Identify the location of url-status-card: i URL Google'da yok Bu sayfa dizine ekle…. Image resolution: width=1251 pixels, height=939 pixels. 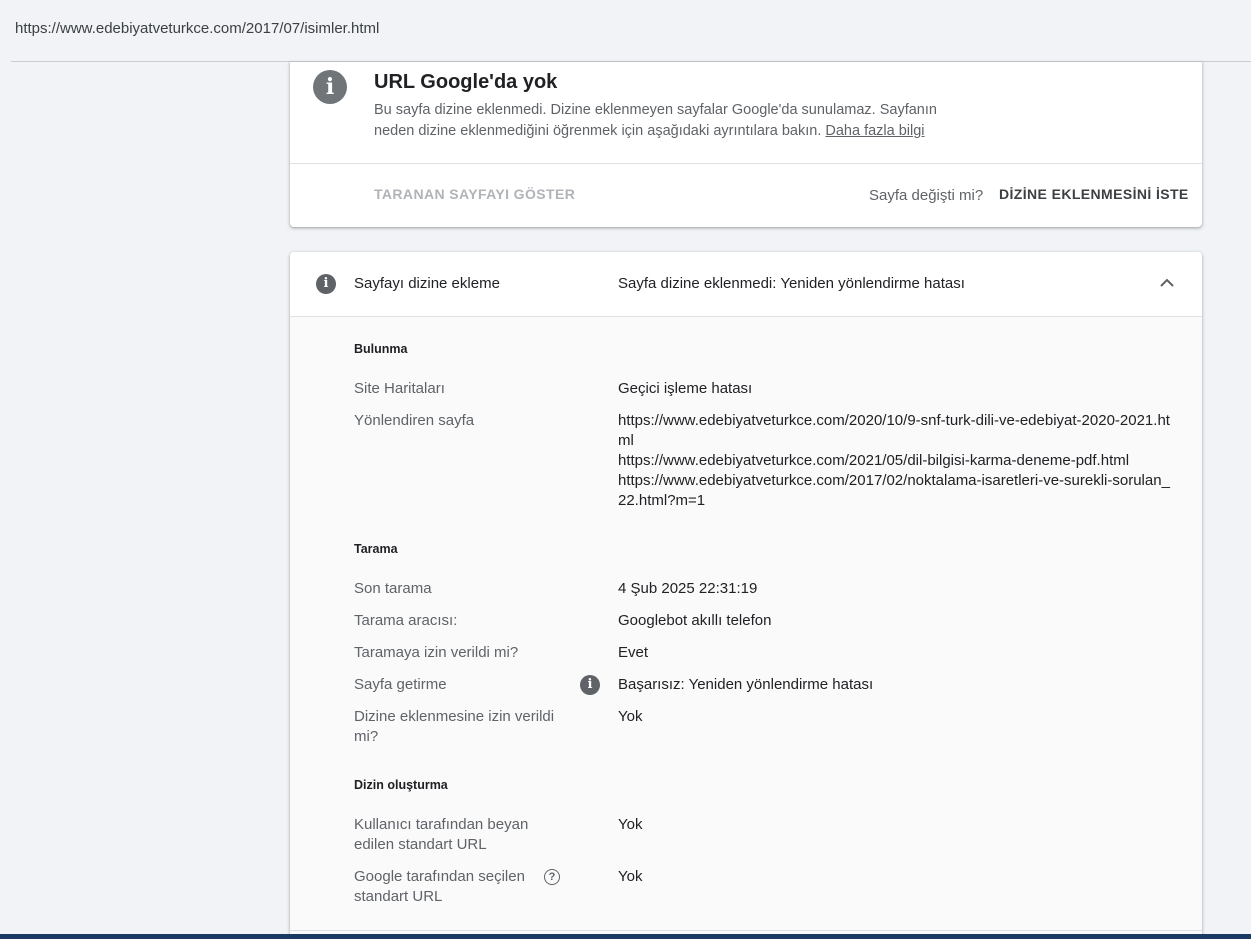
(746, 144).